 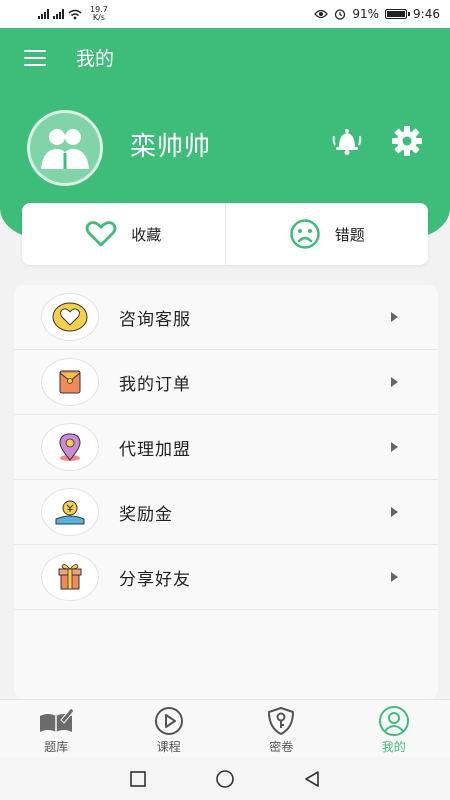 What do you see at coordinates (155, 319) in the screenshot?
I see `menu-item-label: 咨询客服` at bounding box center [155, 319].